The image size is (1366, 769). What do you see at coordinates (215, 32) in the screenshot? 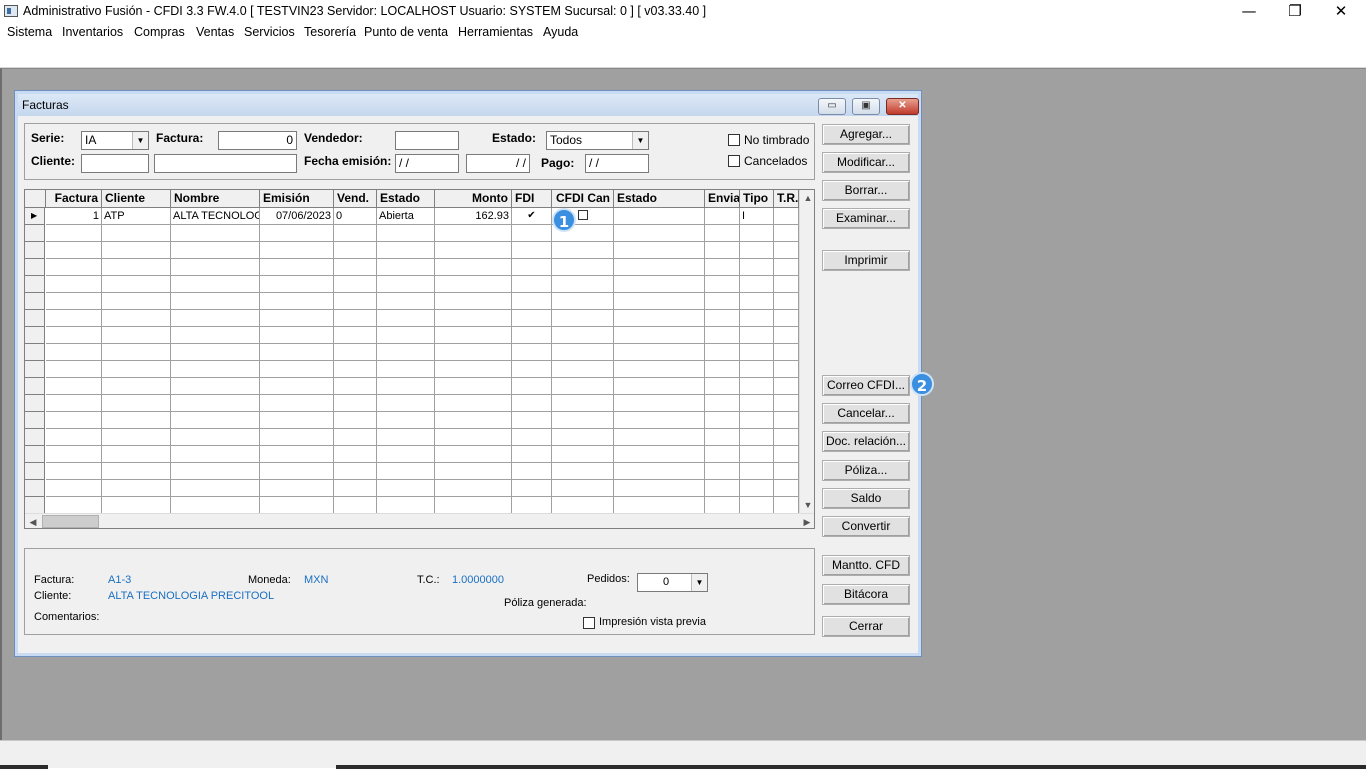
I see `menu-ventas: Ventas` at bounding box center [215, 32].